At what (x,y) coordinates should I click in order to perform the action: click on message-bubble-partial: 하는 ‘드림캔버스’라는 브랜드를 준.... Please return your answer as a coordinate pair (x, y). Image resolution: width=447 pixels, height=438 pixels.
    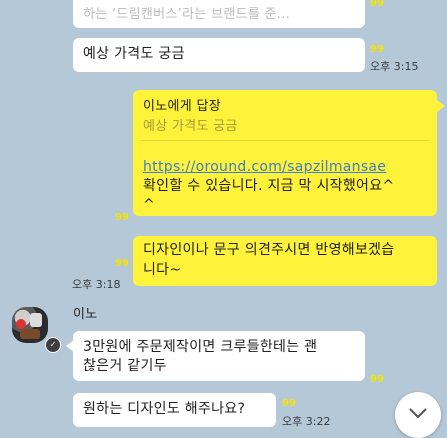
    Looking at the image, I should click on (219, 14).